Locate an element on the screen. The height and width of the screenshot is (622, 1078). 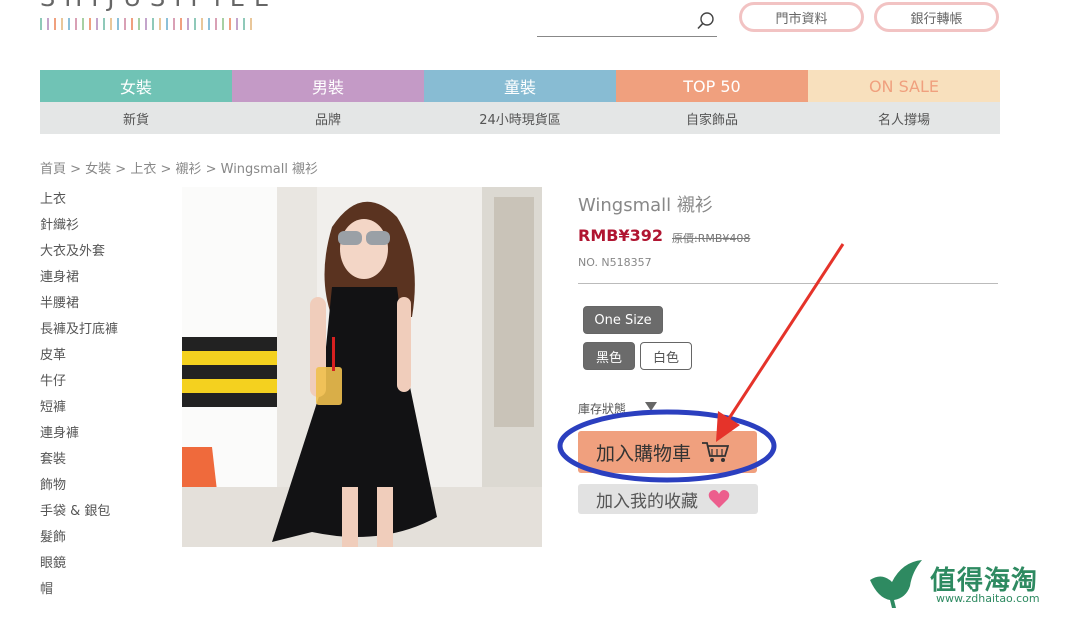
sidebar-item-pants: 長褲及打底褲 is located at coordinates (79, 333).